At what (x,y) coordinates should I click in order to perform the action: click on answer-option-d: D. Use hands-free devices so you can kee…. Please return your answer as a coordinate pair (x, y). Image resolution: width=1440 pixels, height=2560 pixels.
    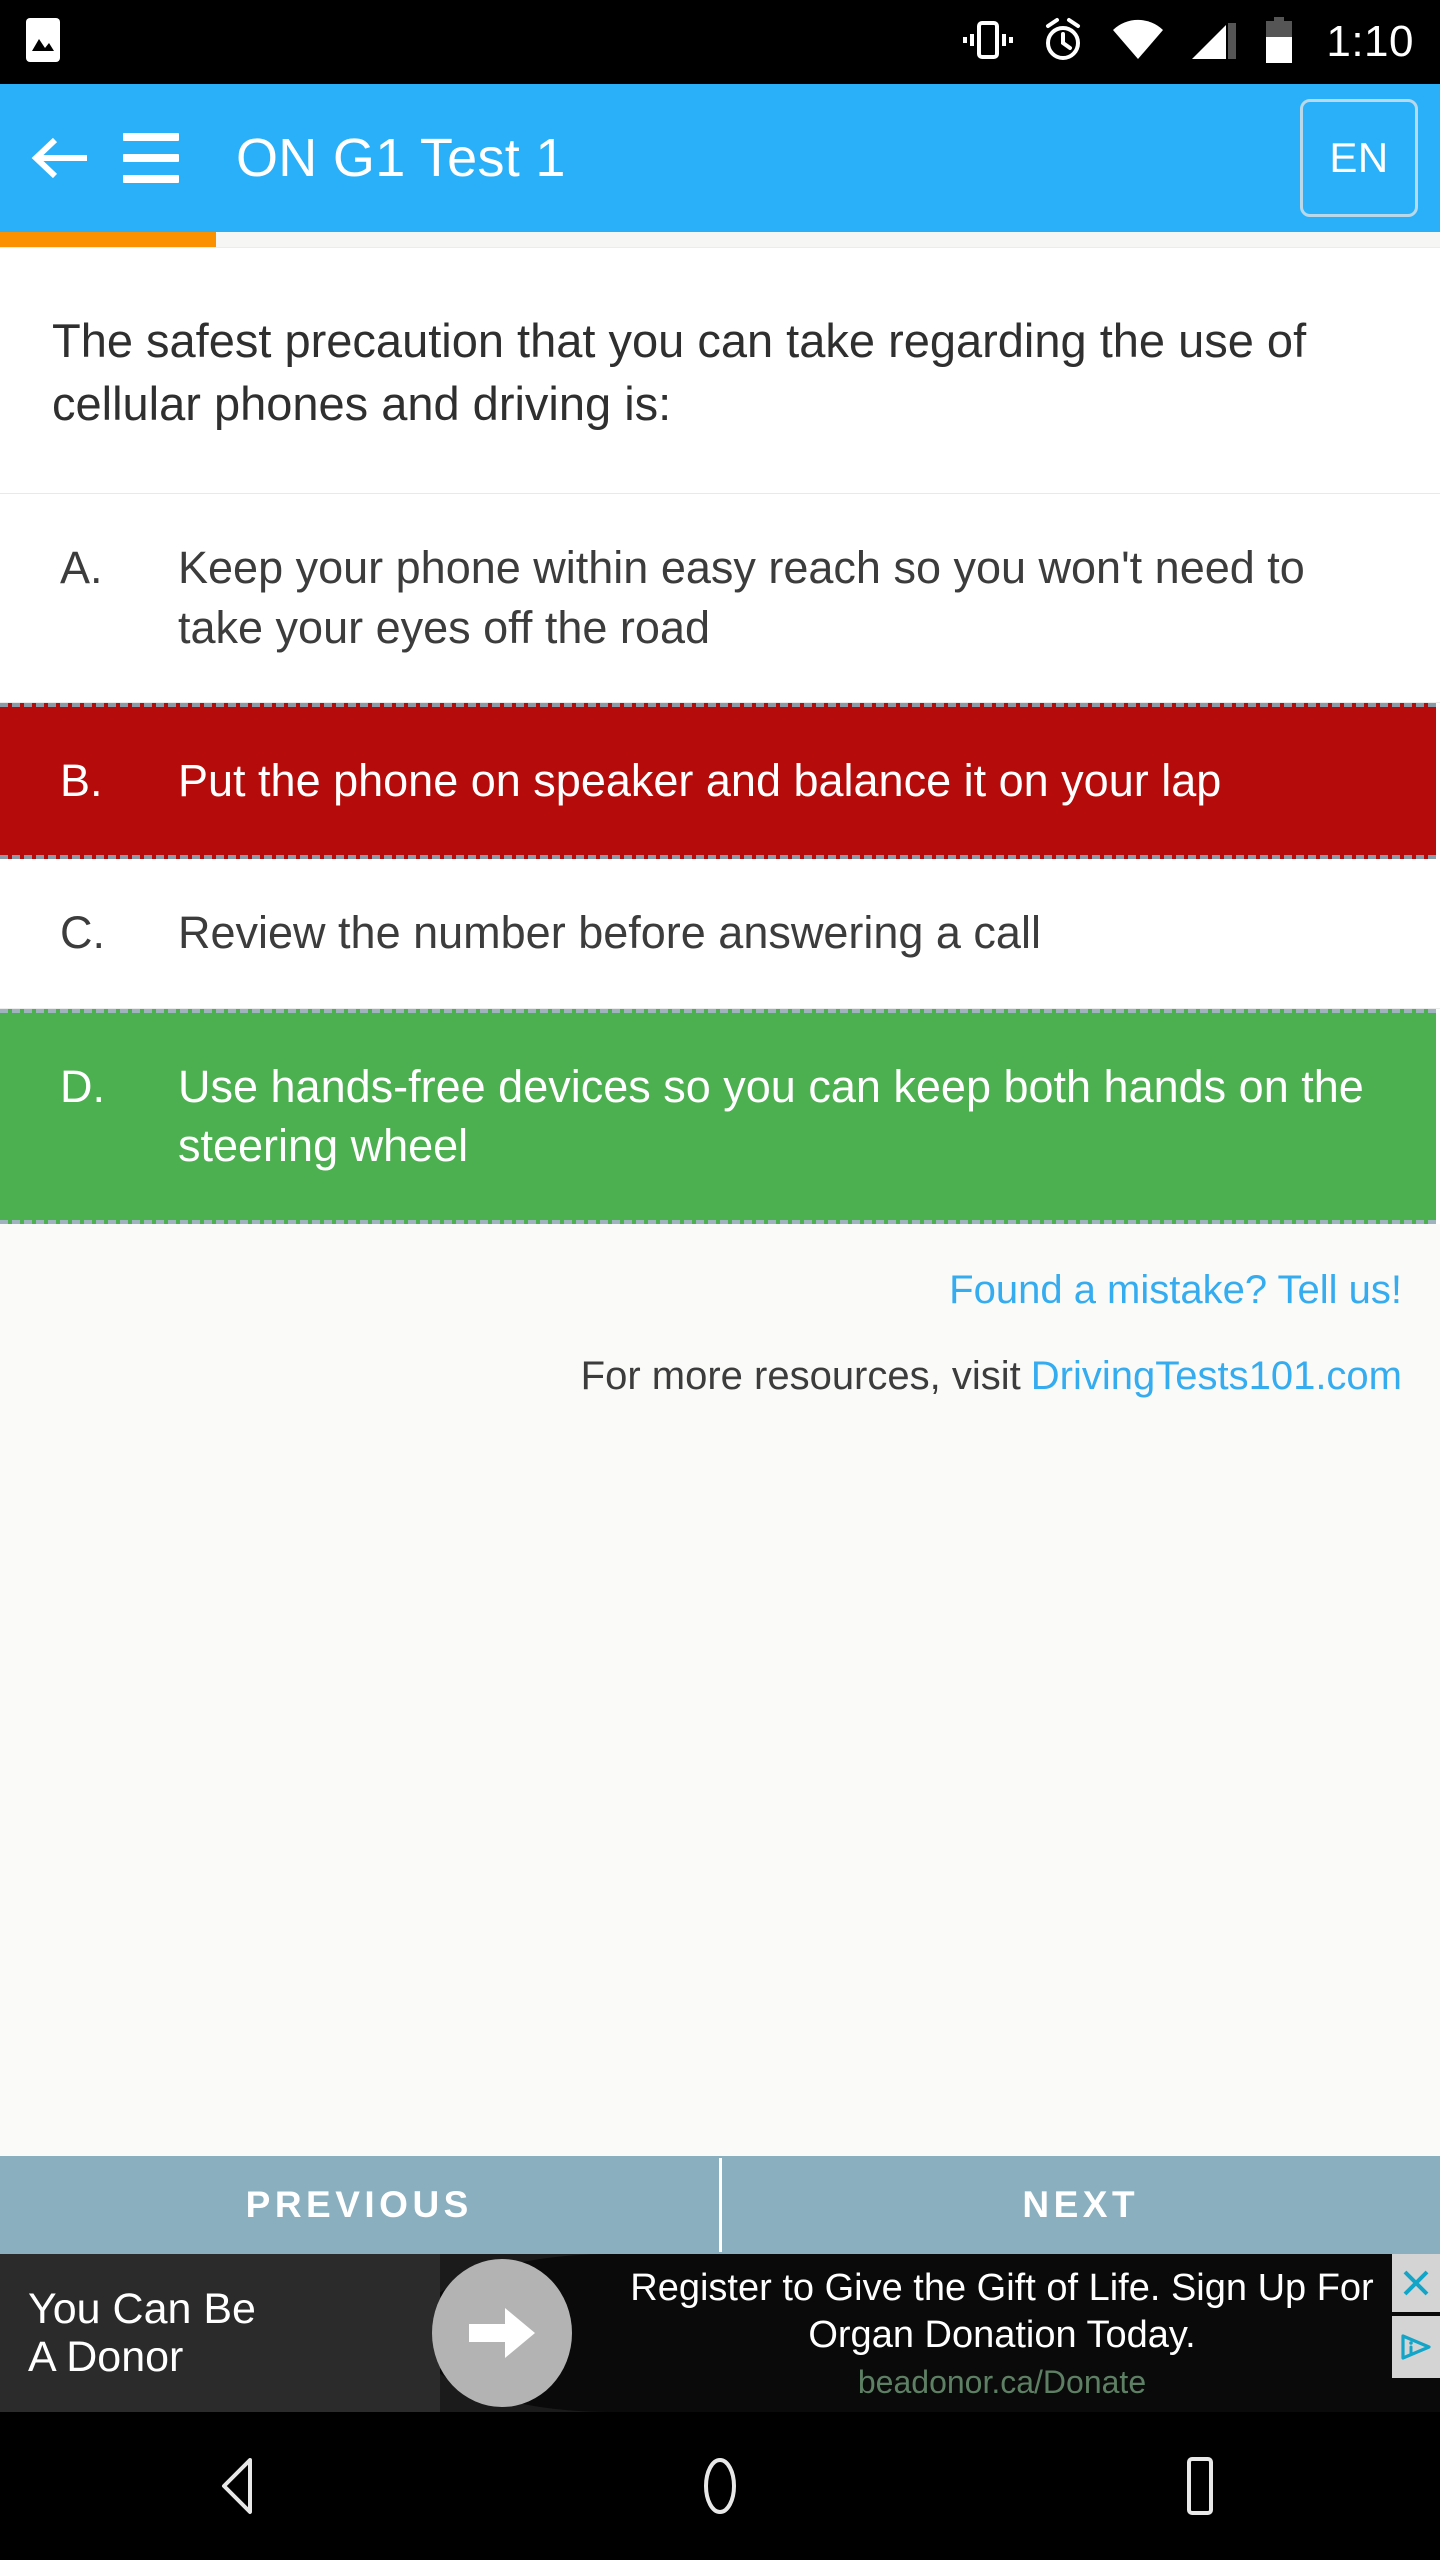
    Looking at the image, I should click on (718, 1116).